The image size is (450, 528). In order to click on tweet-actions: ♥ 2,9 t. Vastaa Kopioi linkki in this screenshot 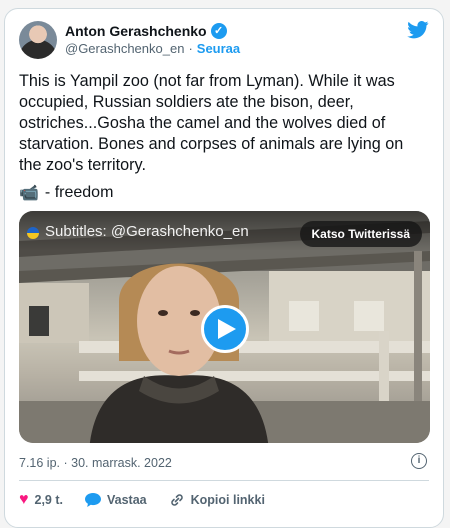, I will do `click(142, 500)`.